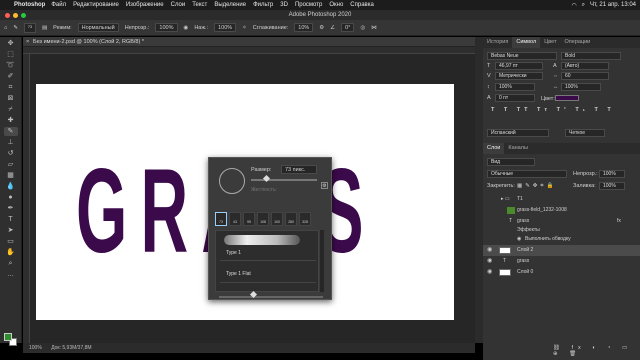  Describe the element at coordinates (221, 219) in the screenshot. I see `brush-preset: 73` at that location.